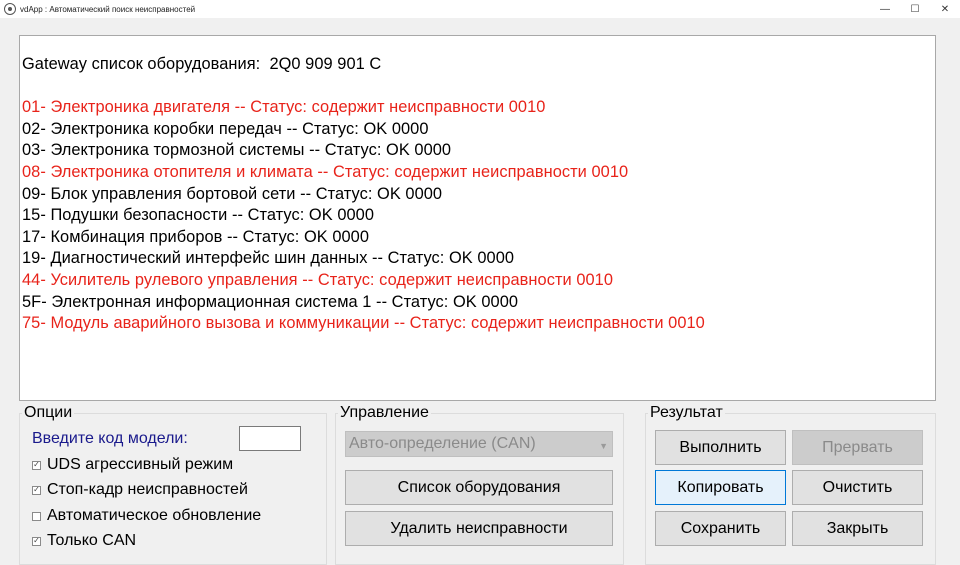  Describe the element at coordinates (720, 528) in the screenshot. I see `save-button: Сохранить` at that location.